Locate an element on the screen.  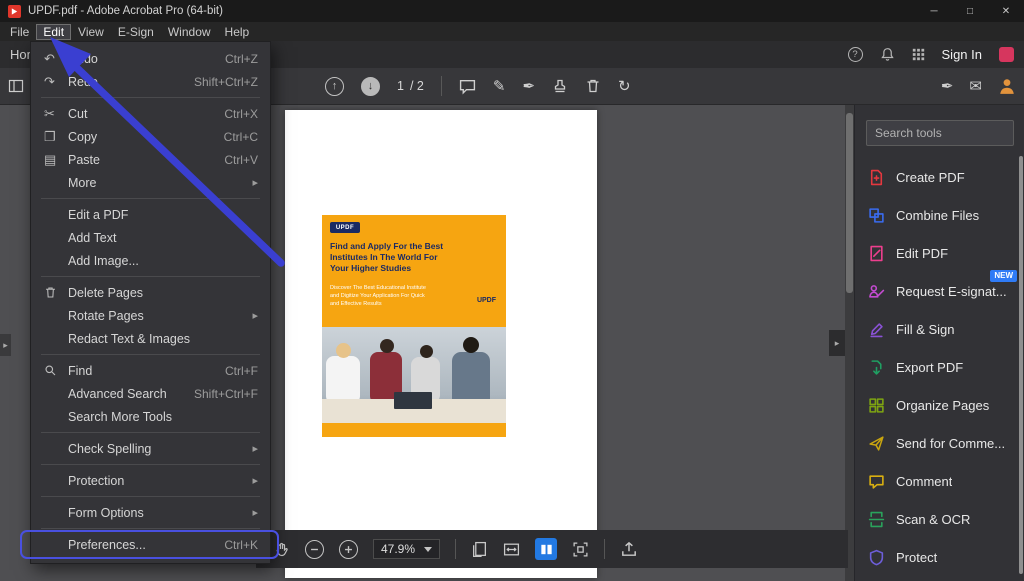
acrobat-logo-icon is located at coordinates (14, 11).